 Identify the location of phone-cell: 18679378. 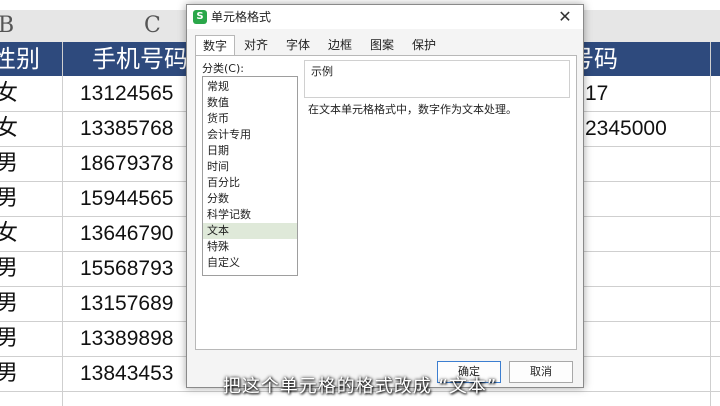
(126, 163).